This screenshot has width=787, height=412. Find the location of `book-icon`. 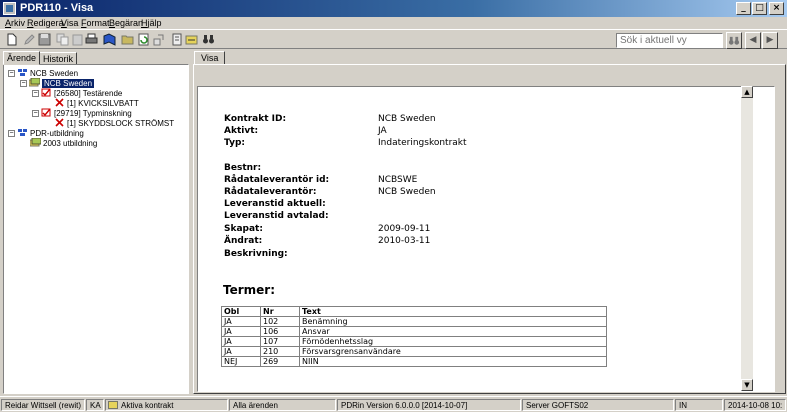

book-icon is located at coordinates (109, 39).